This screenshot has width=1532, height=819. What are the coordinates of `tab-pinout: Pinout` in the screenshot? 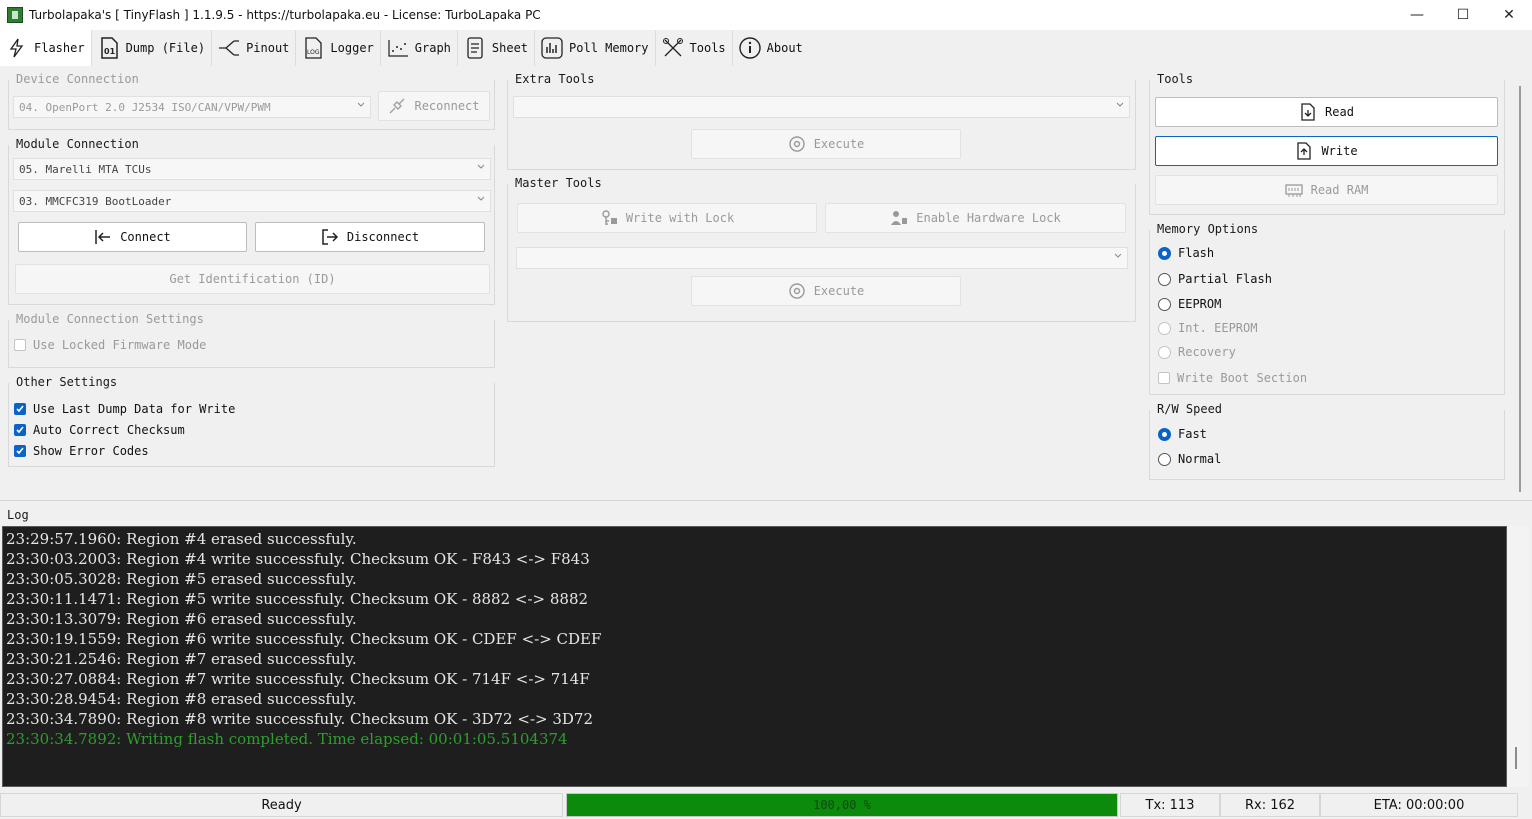 It's located at (254, 48).